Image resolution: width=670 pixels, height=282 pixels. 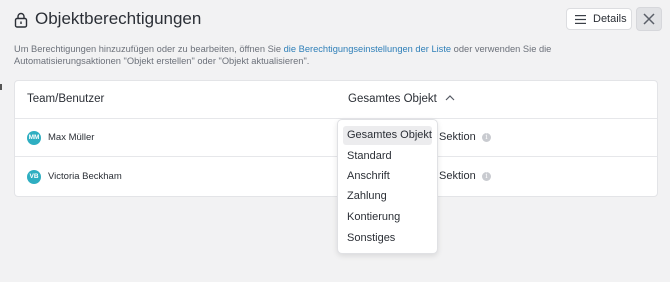 I want to click on user-name: Victoria Beckham, so click(x=85, y=176).